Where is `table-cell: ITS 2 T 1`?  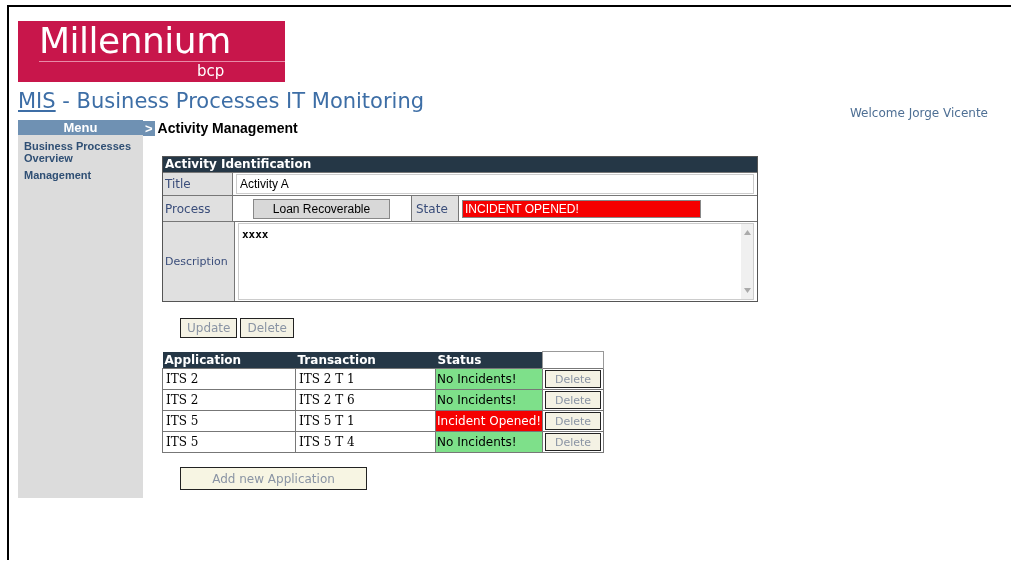 table-cell: ITS 2 T 1 is located at coordinates (365, 379).